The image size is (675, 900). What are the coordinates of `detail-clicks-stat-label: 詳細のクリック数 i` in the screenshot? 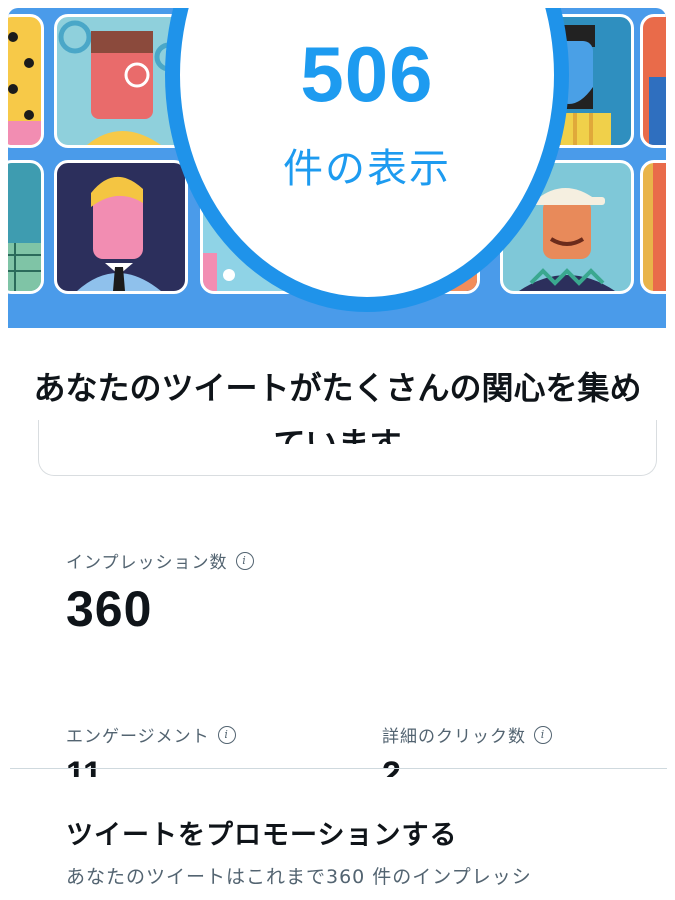 It's located at (467, 734).